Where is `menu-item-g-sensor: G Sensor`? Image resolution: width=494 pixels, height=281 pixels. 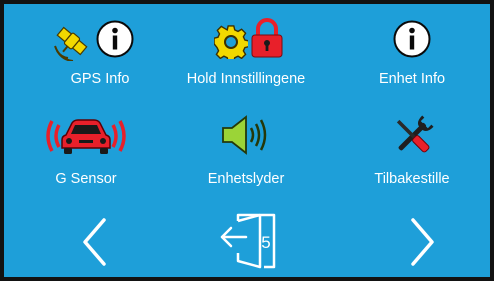 menu-item-g-sensor: G Sensor is located at coordinates (86, 150).